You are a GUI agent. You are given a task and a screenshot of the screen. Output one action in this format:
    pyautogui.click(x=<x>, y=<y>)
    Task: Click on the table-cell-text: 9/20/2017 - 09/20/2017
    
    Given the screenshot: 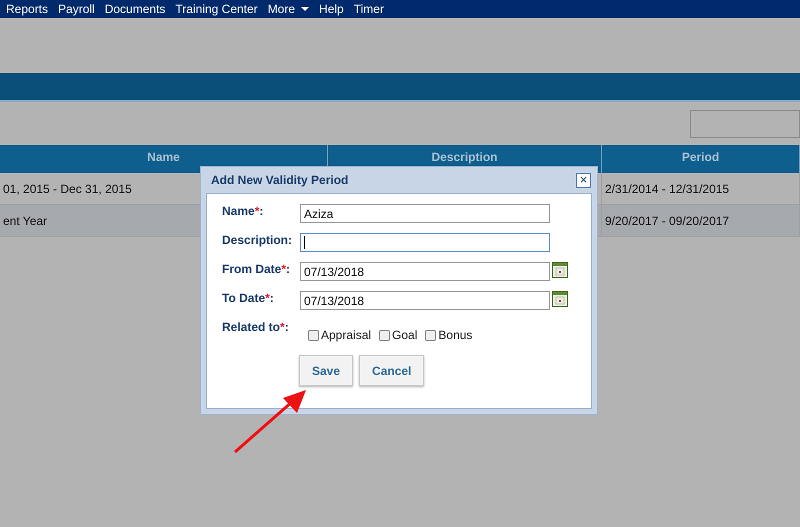 What is the action you would take?
    pyautogui.click(x=667, y=221)
    